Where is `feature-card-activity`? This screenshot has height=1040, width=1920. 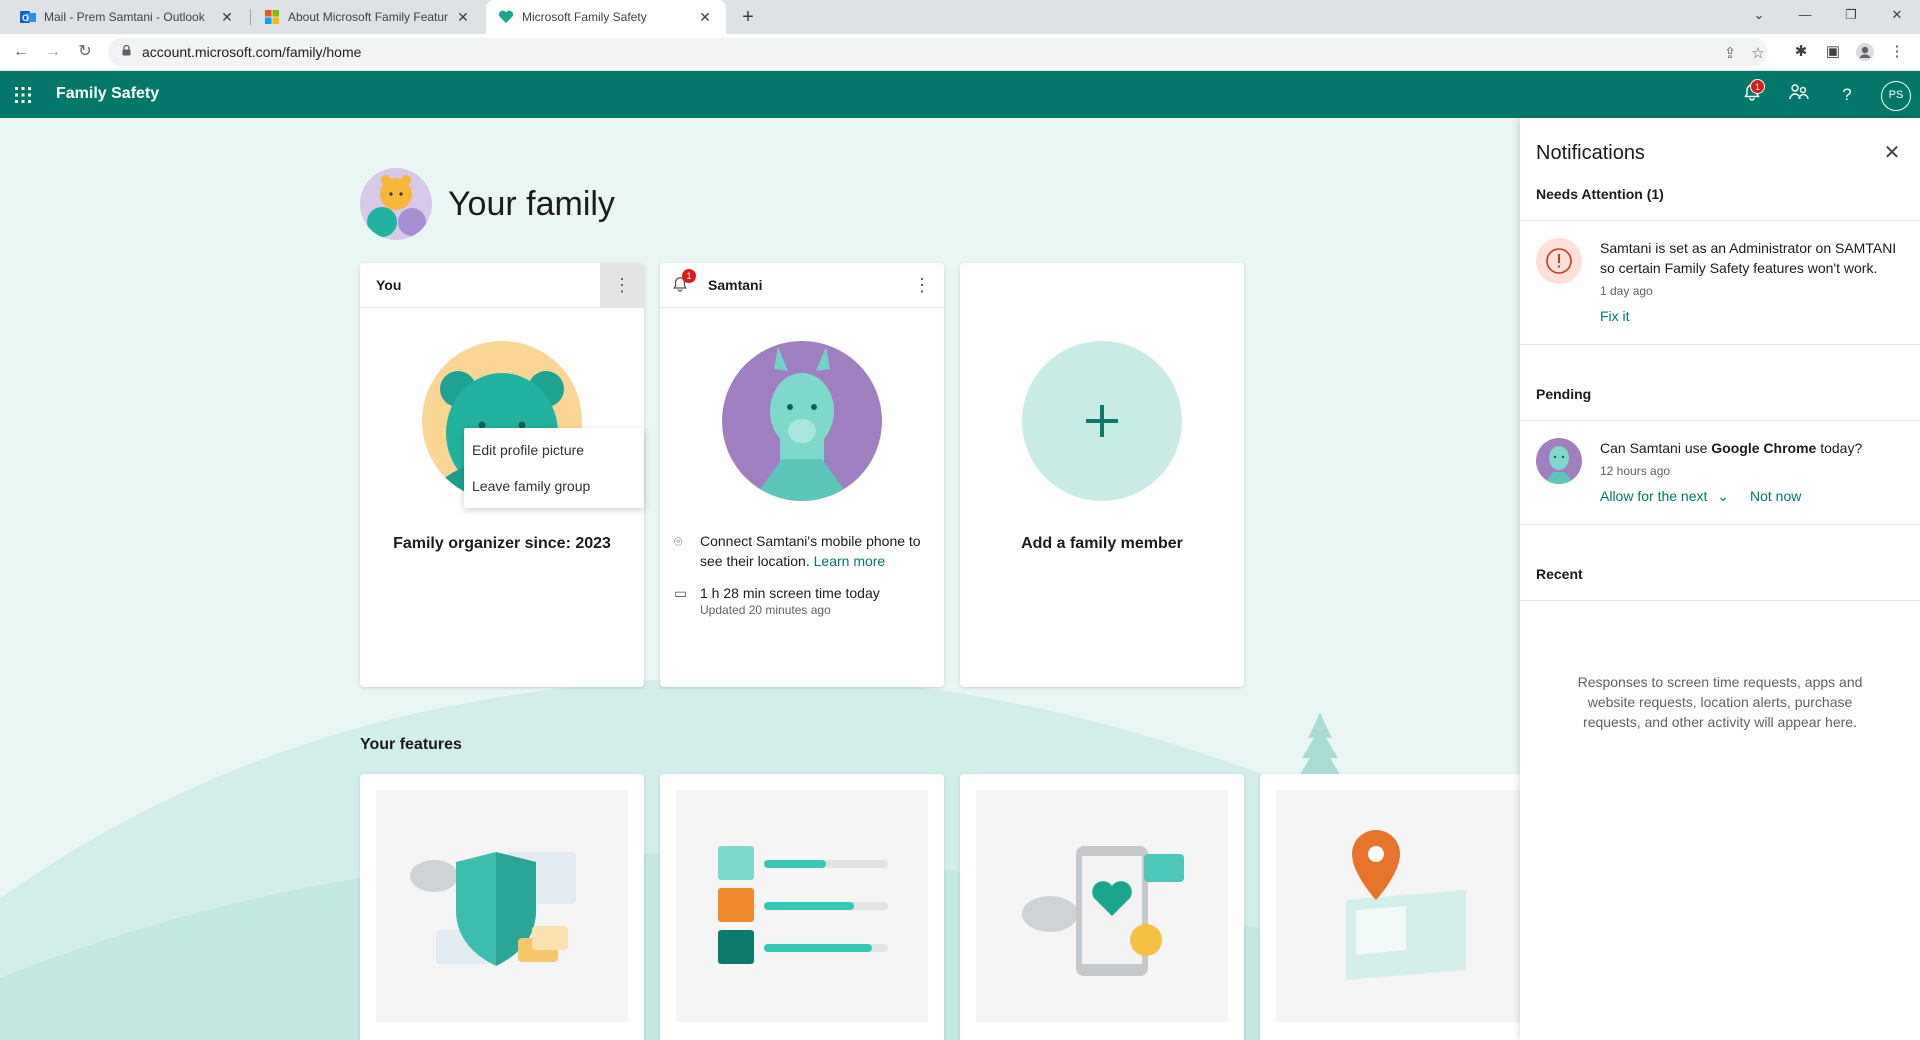
feature-card-activity is located at coordinates (1102, 907).